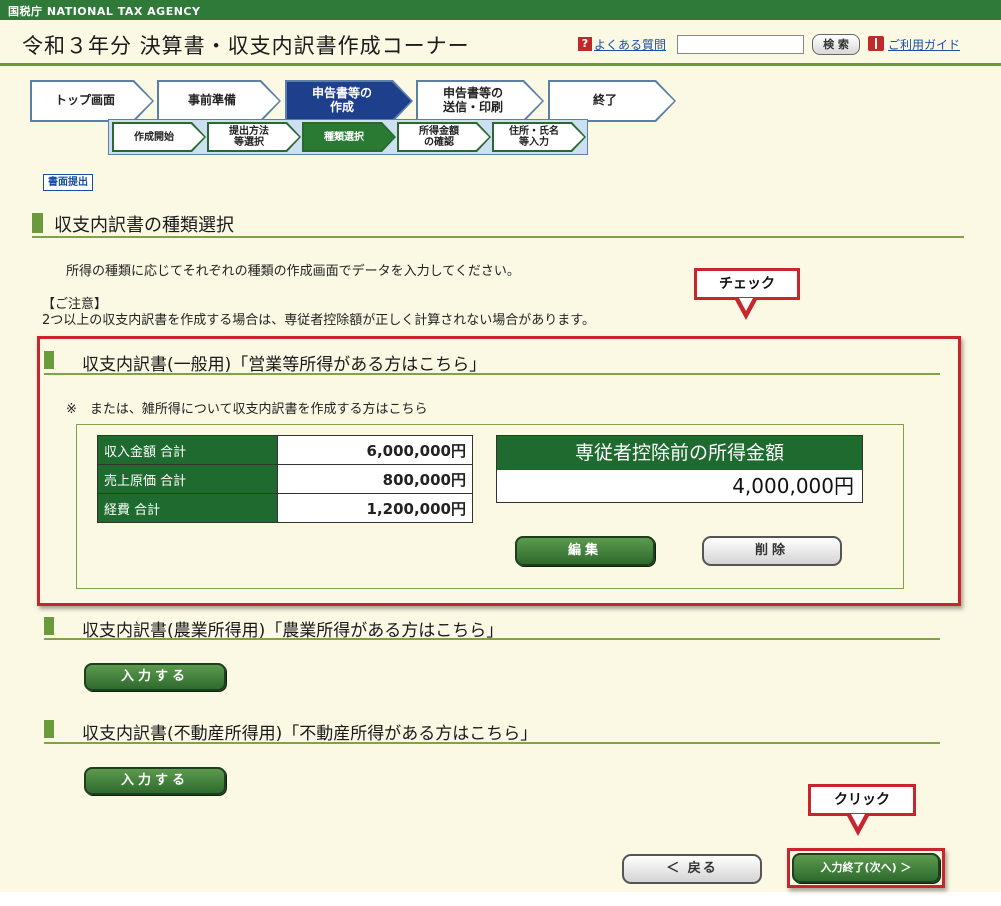 Image resolution: width=1001 pixels, height=906 pixels. Describe the element at coordinates (866, 868) in the screenshot. I see `finish-next-button: 入力終了(次へ) ＞` at that location.